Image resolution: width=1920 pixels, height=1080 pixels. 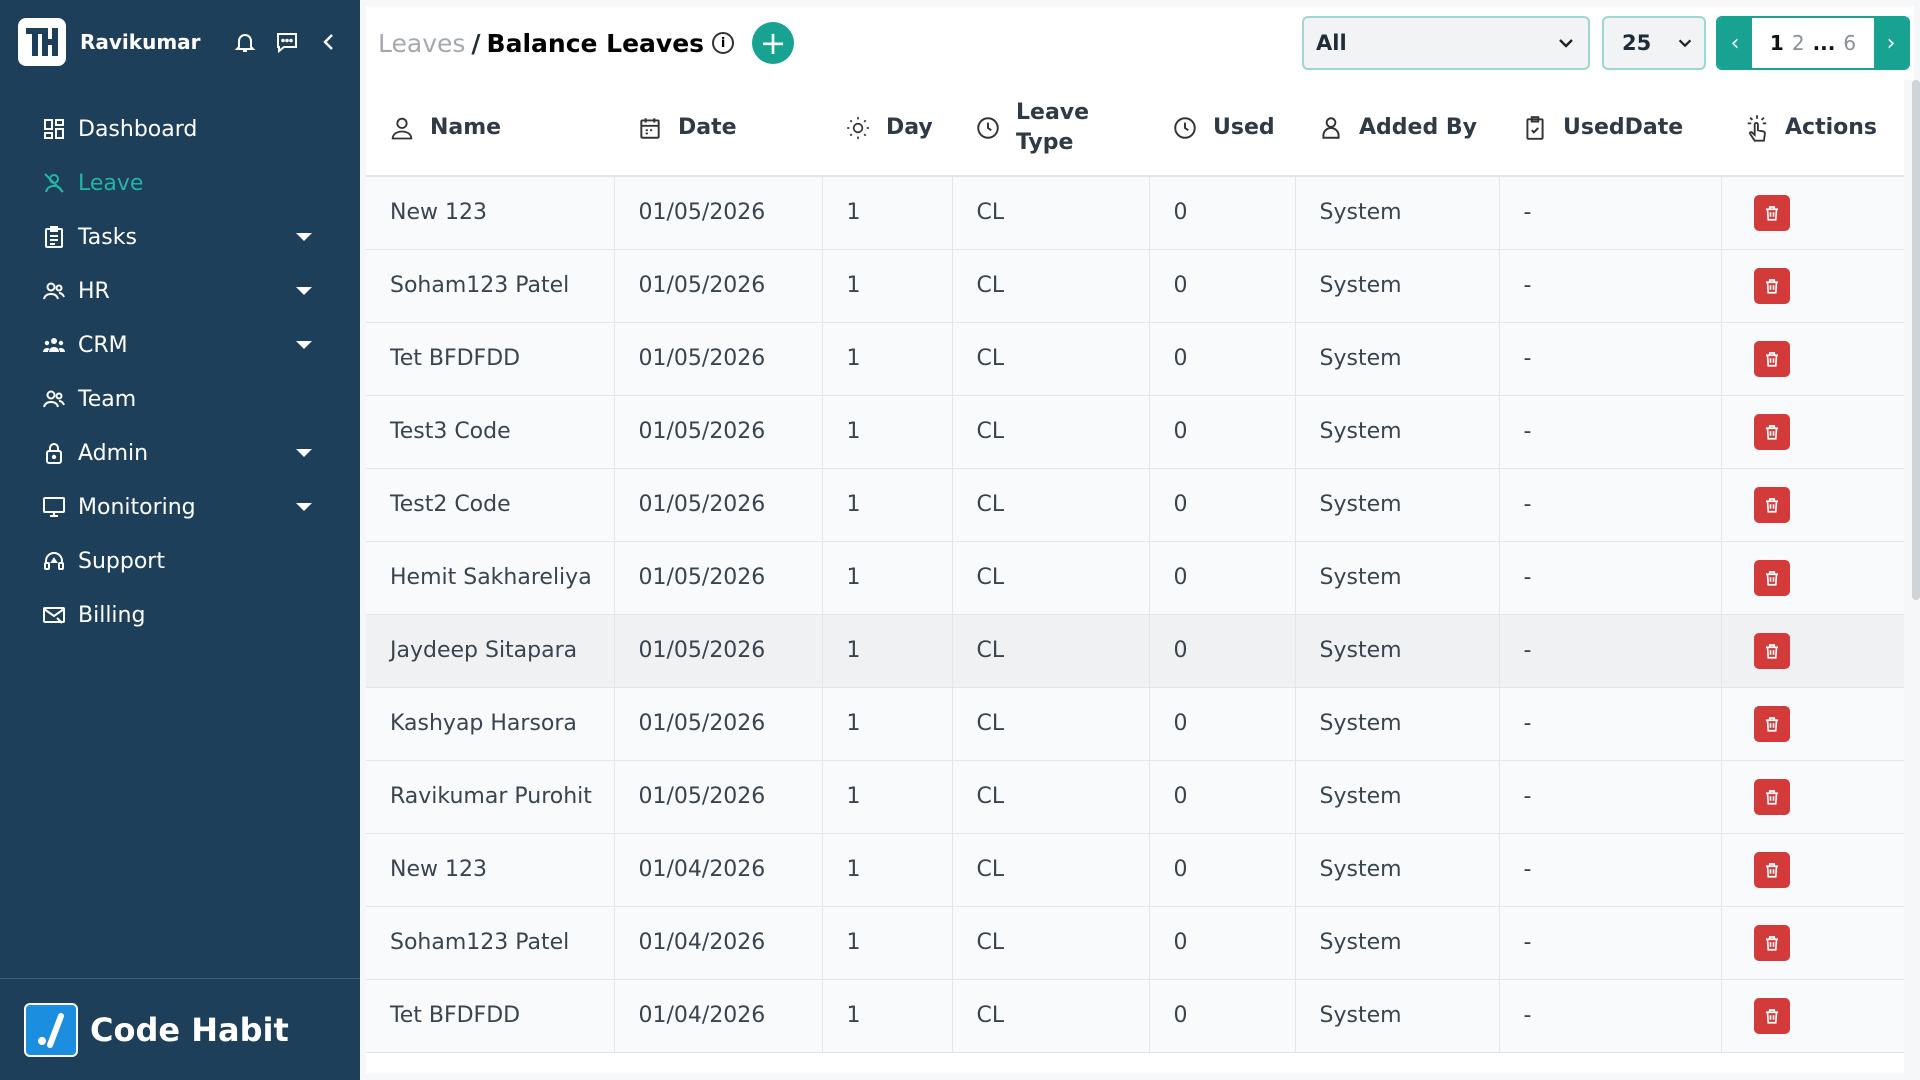 I want to click on sidebar-item-label: Dashboard, so click(x=138, y=129).